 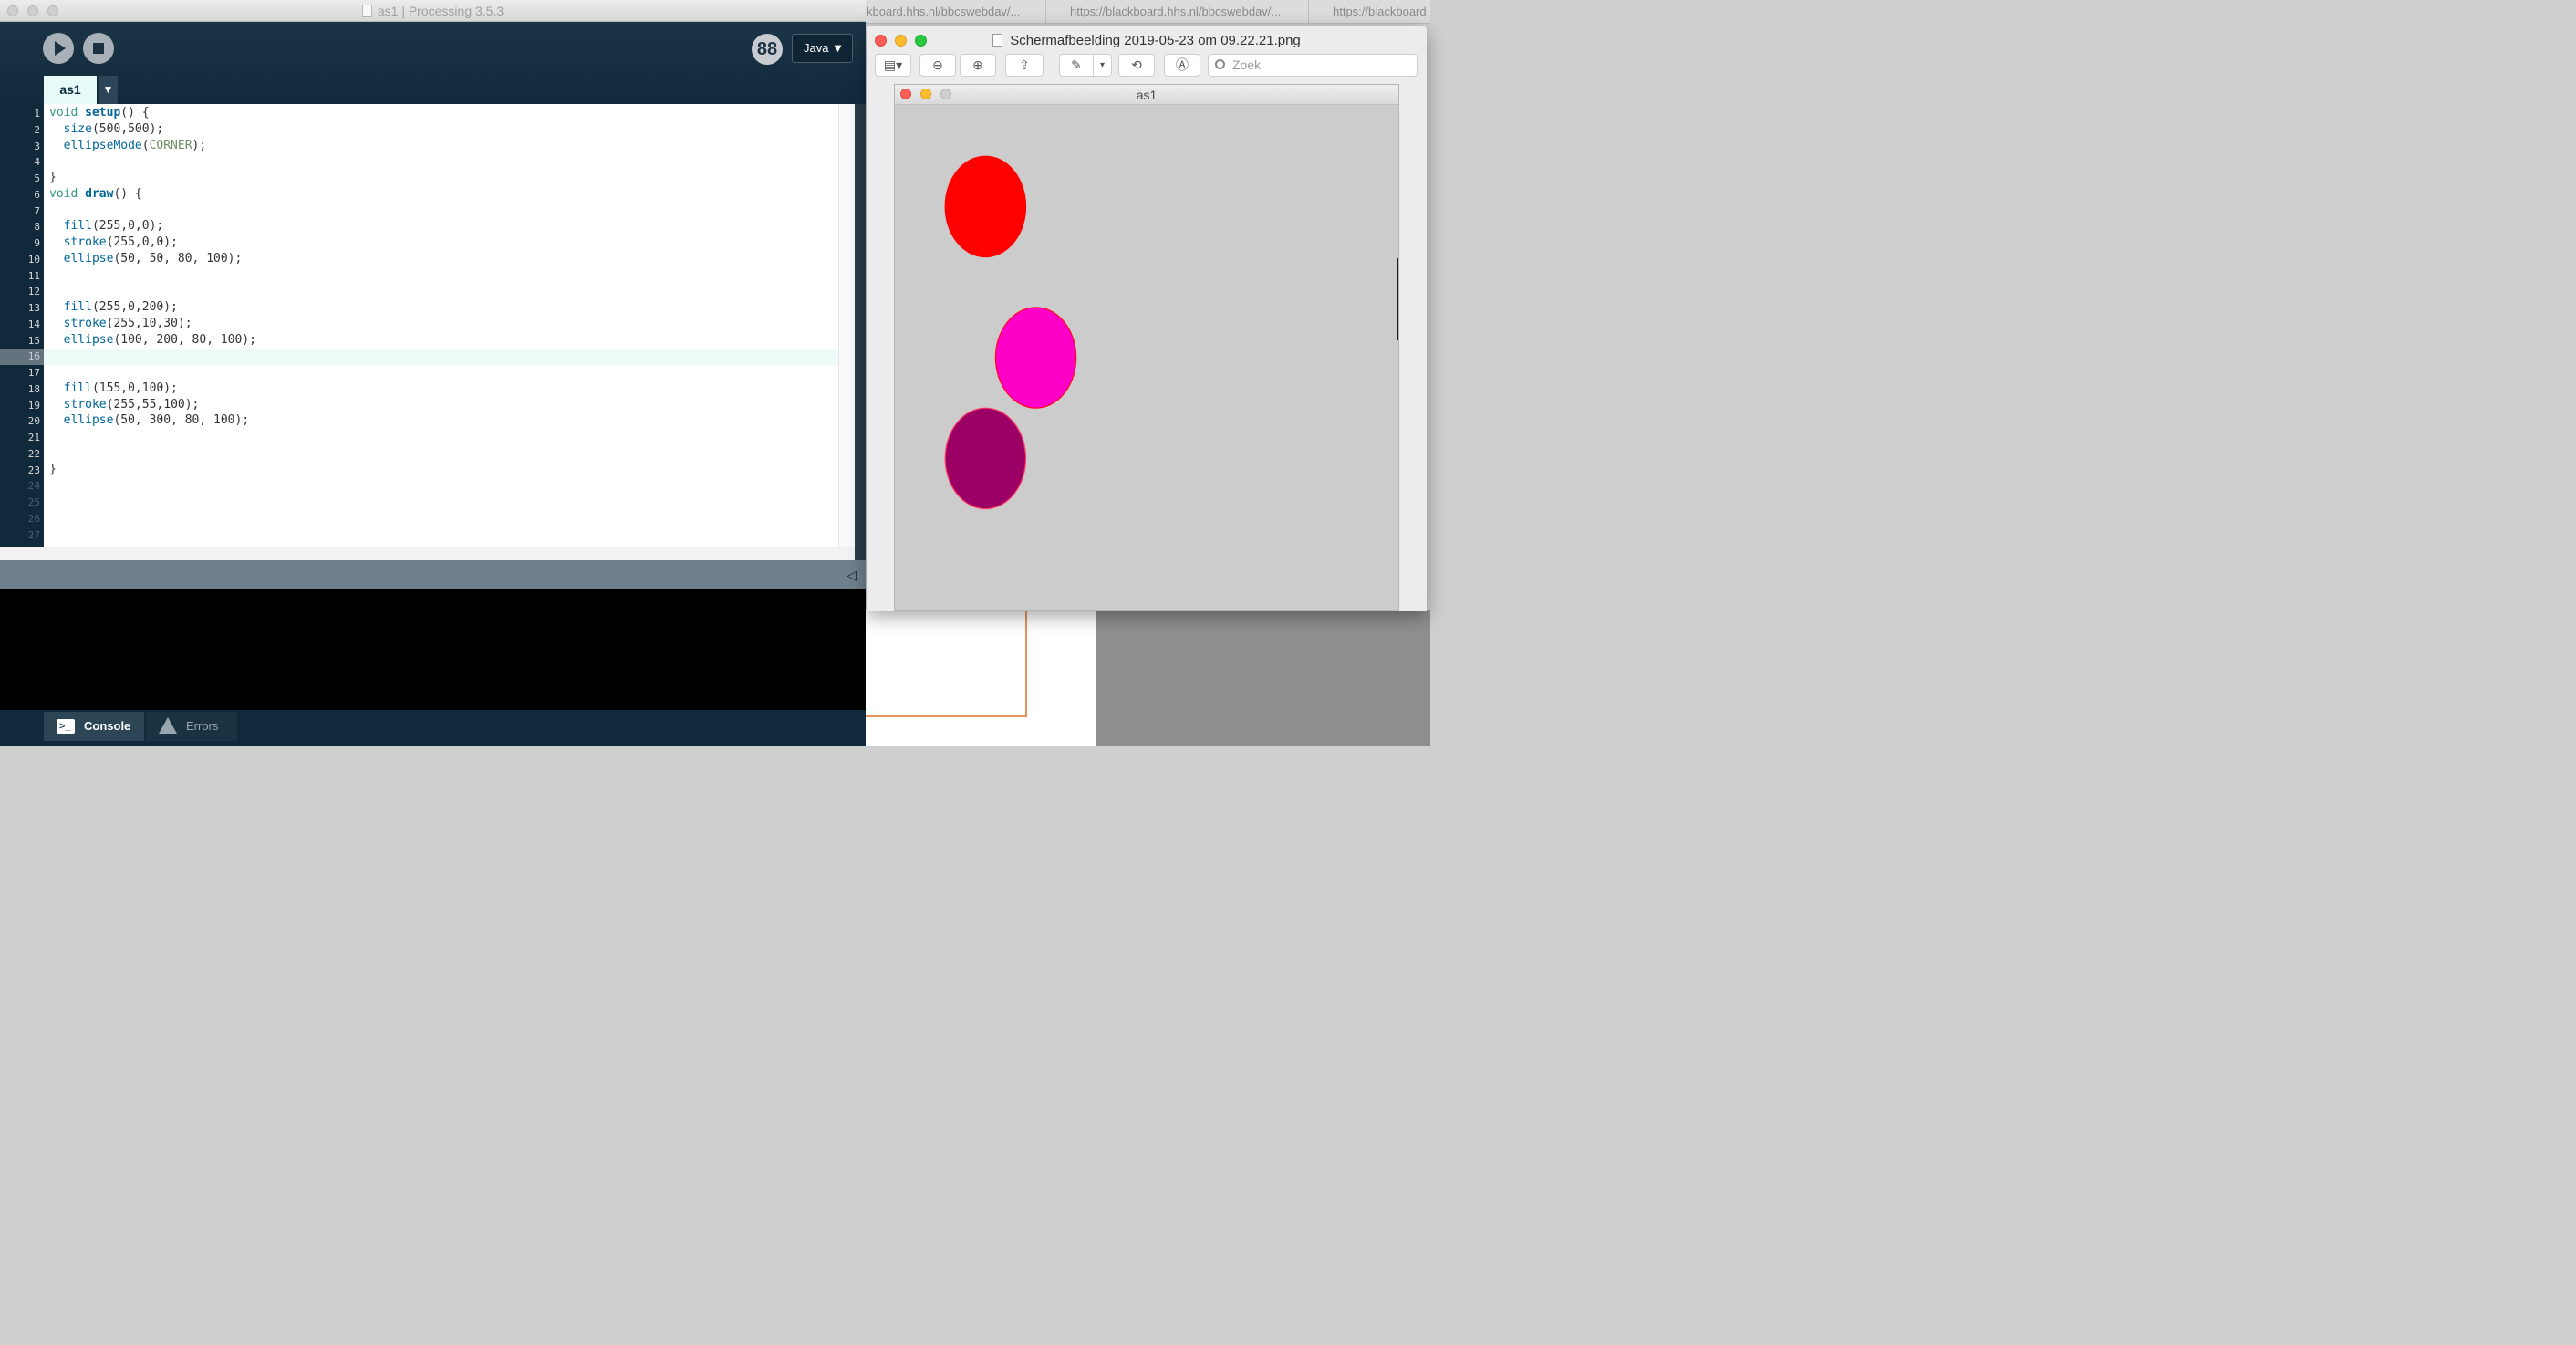 I want to click on code-line: stroke(255,10,30);, so click(x=120, y=323).